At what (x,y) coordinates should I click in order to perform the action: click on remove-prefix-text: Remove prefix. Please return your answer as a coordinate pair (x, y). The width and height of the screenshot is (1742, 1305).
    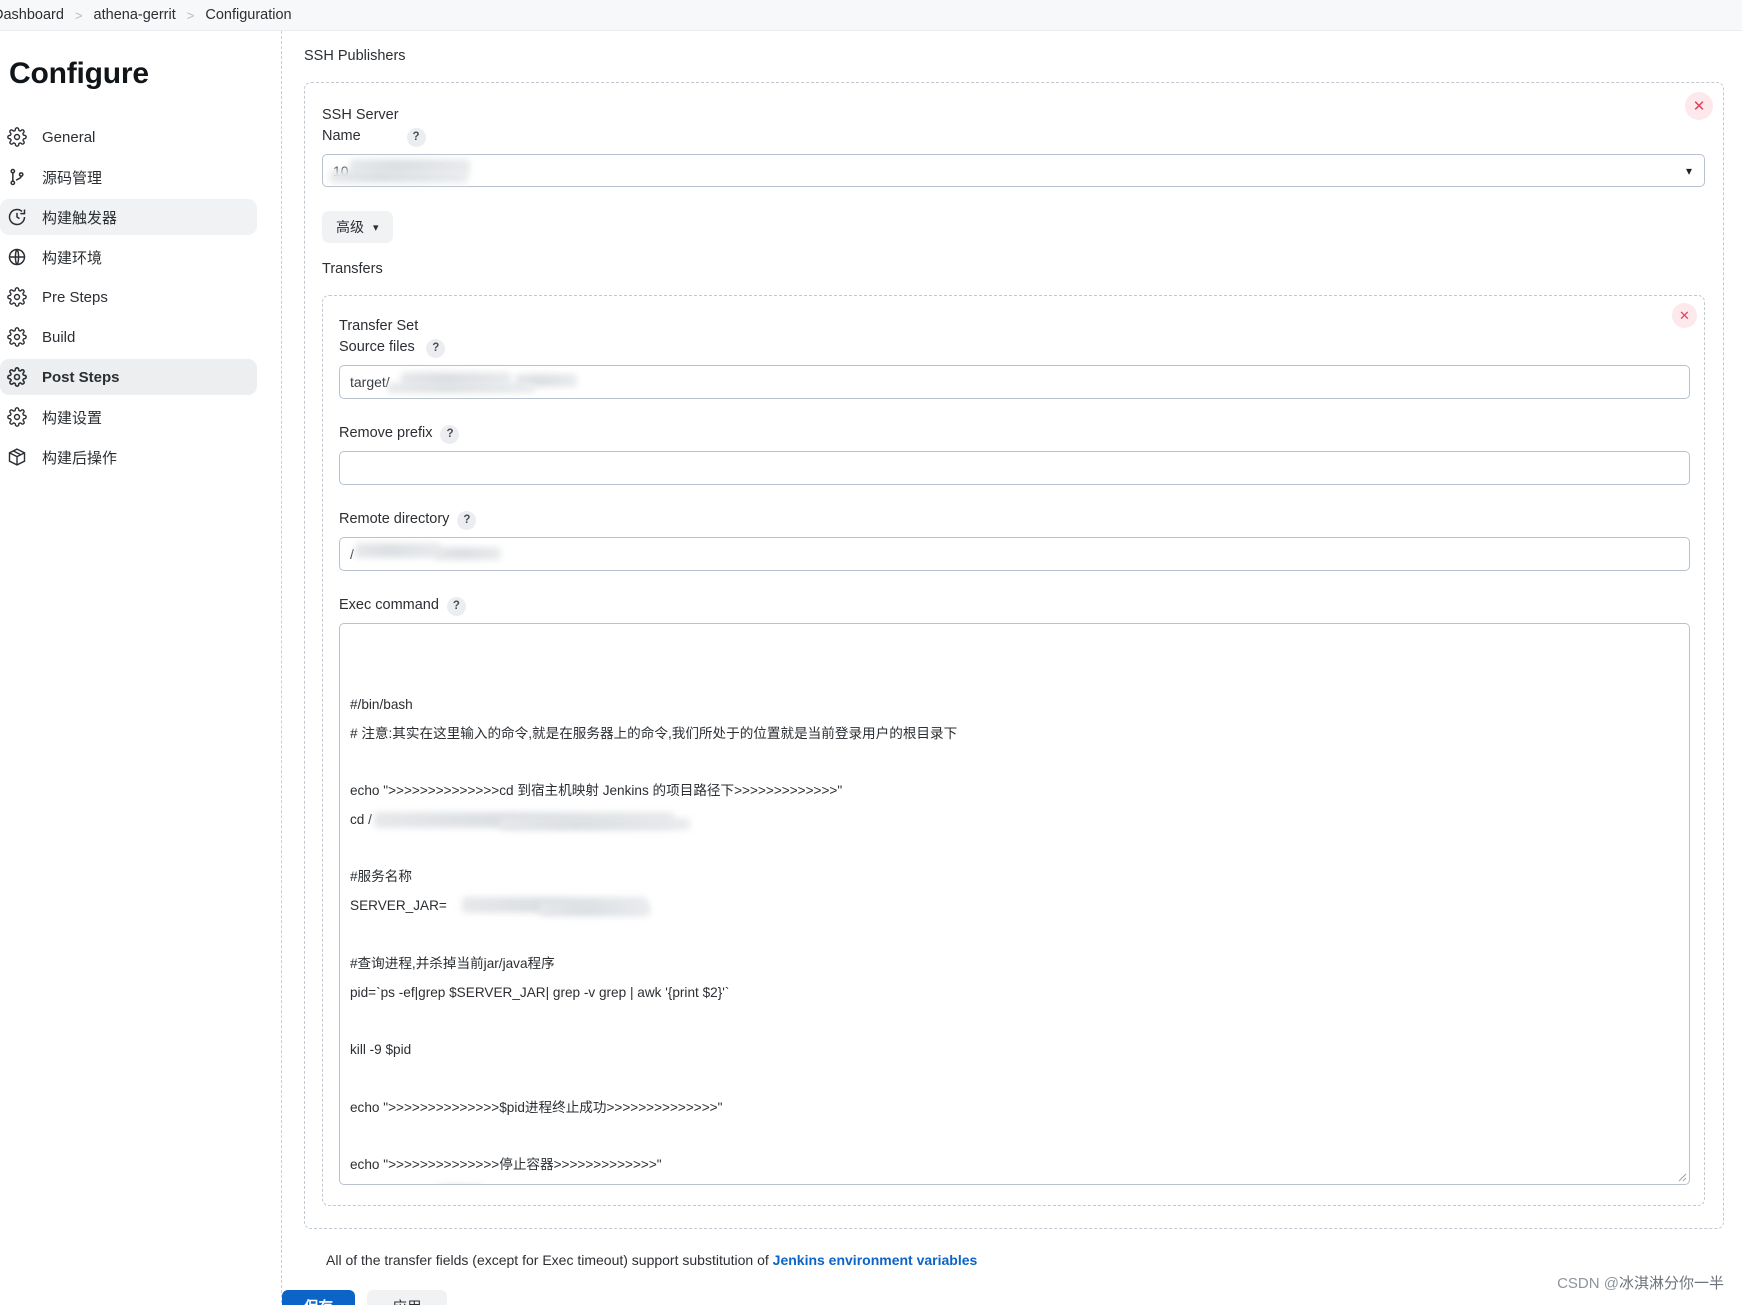
    Looking at the image, I should click on (386, 433).